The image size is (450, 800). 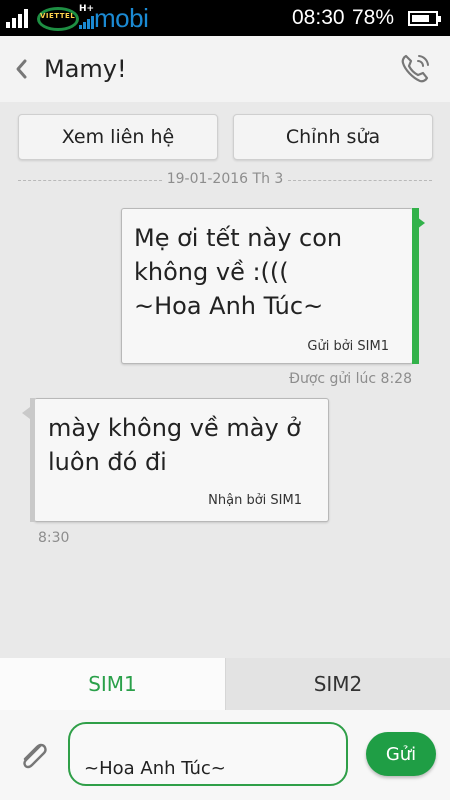 I want to click on carrier-logo-text: VIETTEL, so click(x=58, y=16).